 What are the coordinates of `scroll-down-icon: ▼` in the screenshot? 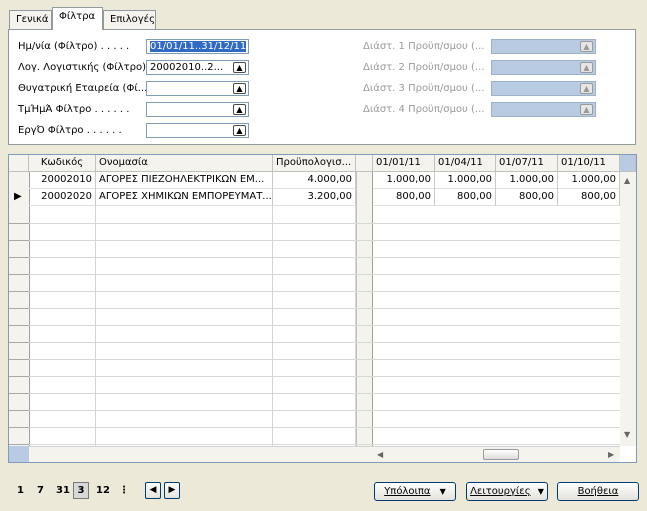 It's located at (627, 434).